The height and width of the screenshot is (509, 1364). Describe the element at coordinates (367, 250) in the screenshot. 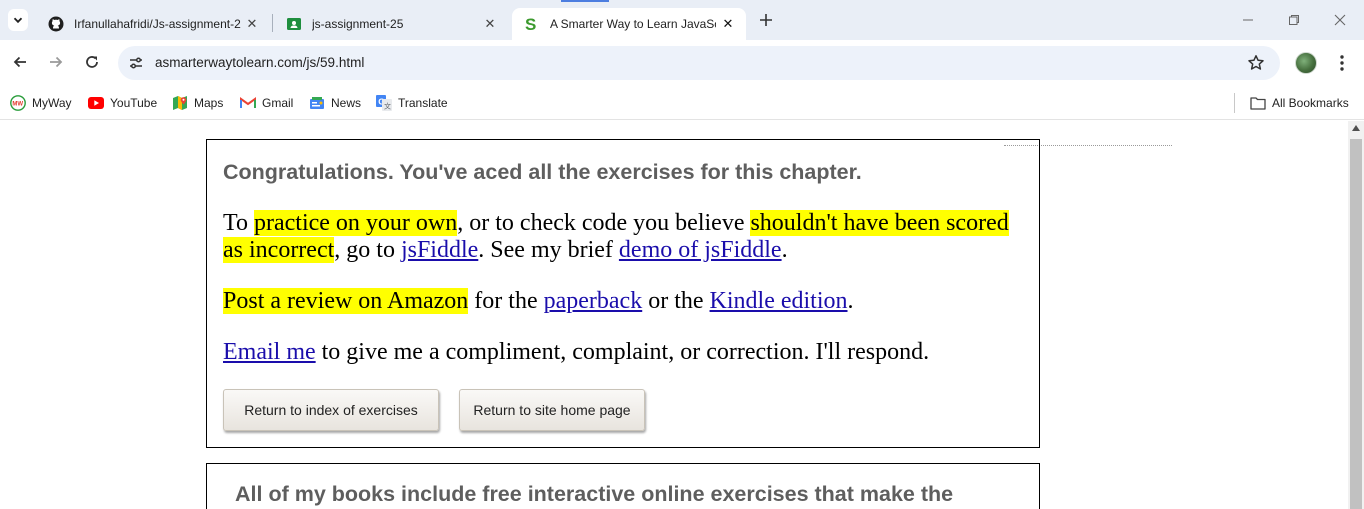

I see `text: , go to` at that location.